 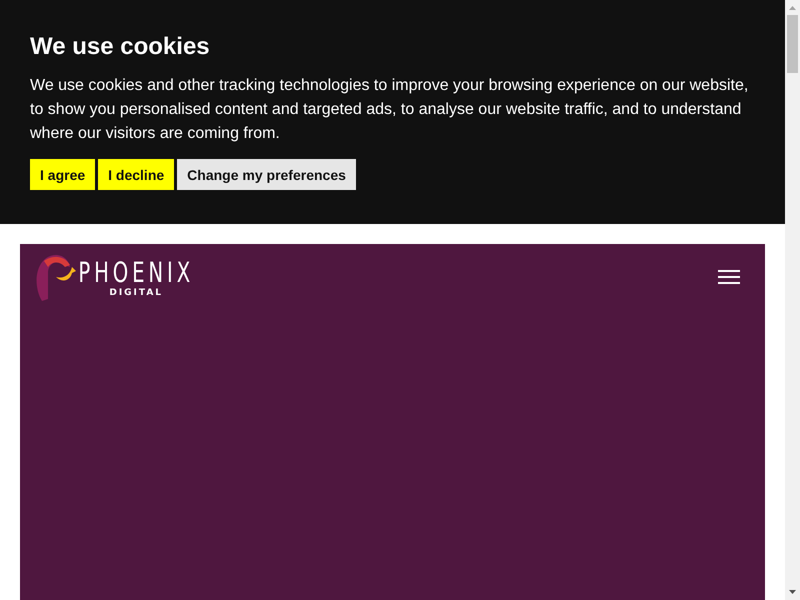 I want to click on phoenix-logo-icon, so click(x=55, y=278).